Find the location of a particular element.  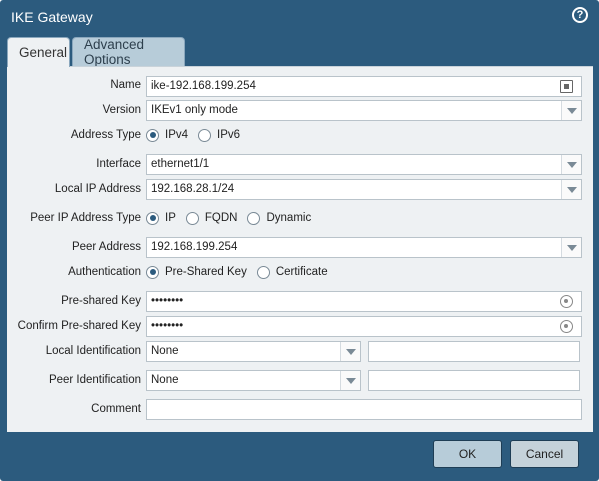

title-bar: IKE Gateway ? is located at coordinates (299, 18).